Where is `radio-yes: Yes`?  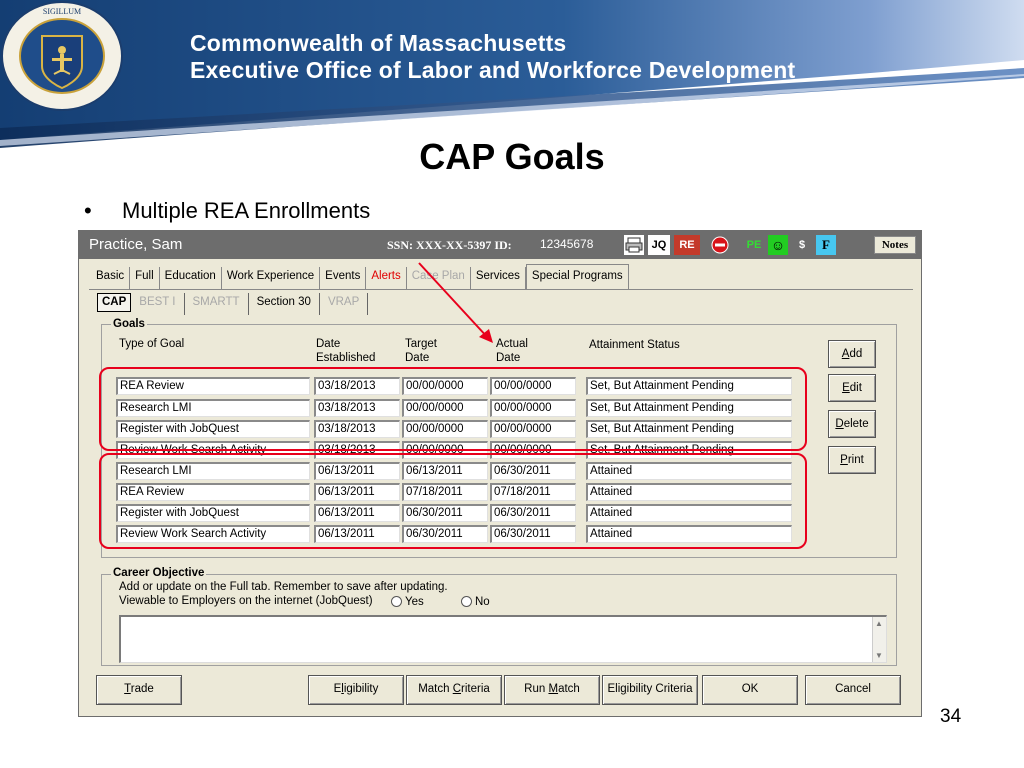
radio-yes: Yes is located at coordinates (407, 602).